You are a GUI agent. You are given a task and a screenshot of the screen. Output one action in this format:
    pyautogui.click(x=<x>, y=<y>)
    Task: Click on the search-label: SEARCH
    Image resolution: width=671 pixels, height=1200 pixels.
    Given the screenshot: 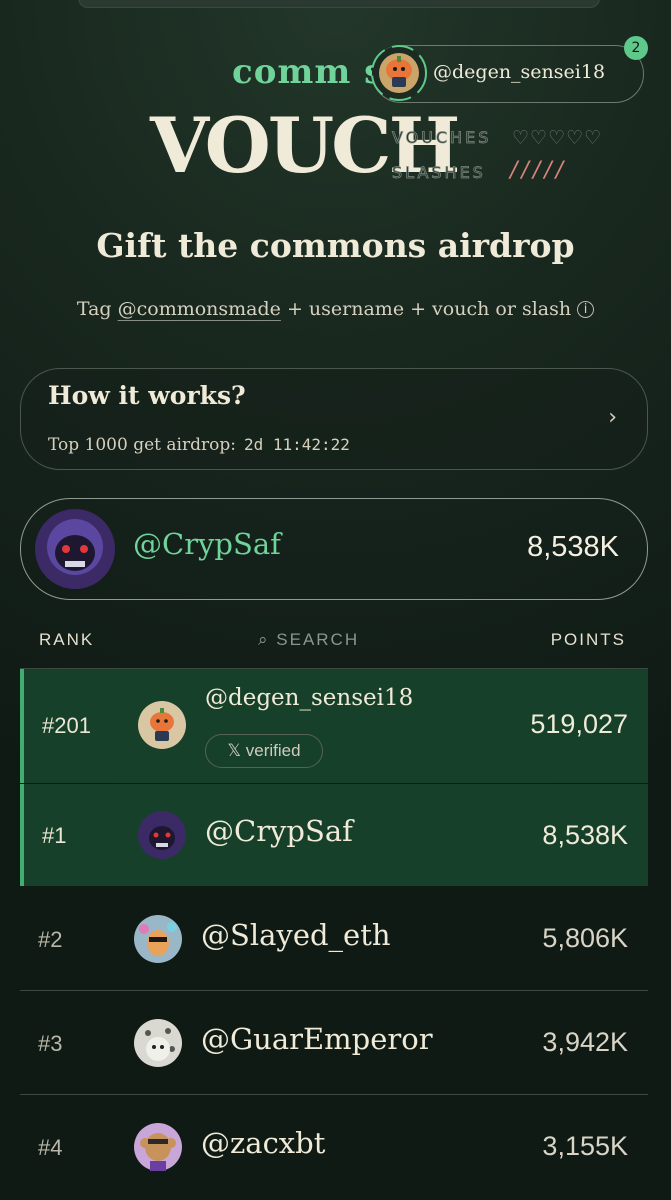 What is the action you would take?
    pyautogui.click(x=318, y=639)
    